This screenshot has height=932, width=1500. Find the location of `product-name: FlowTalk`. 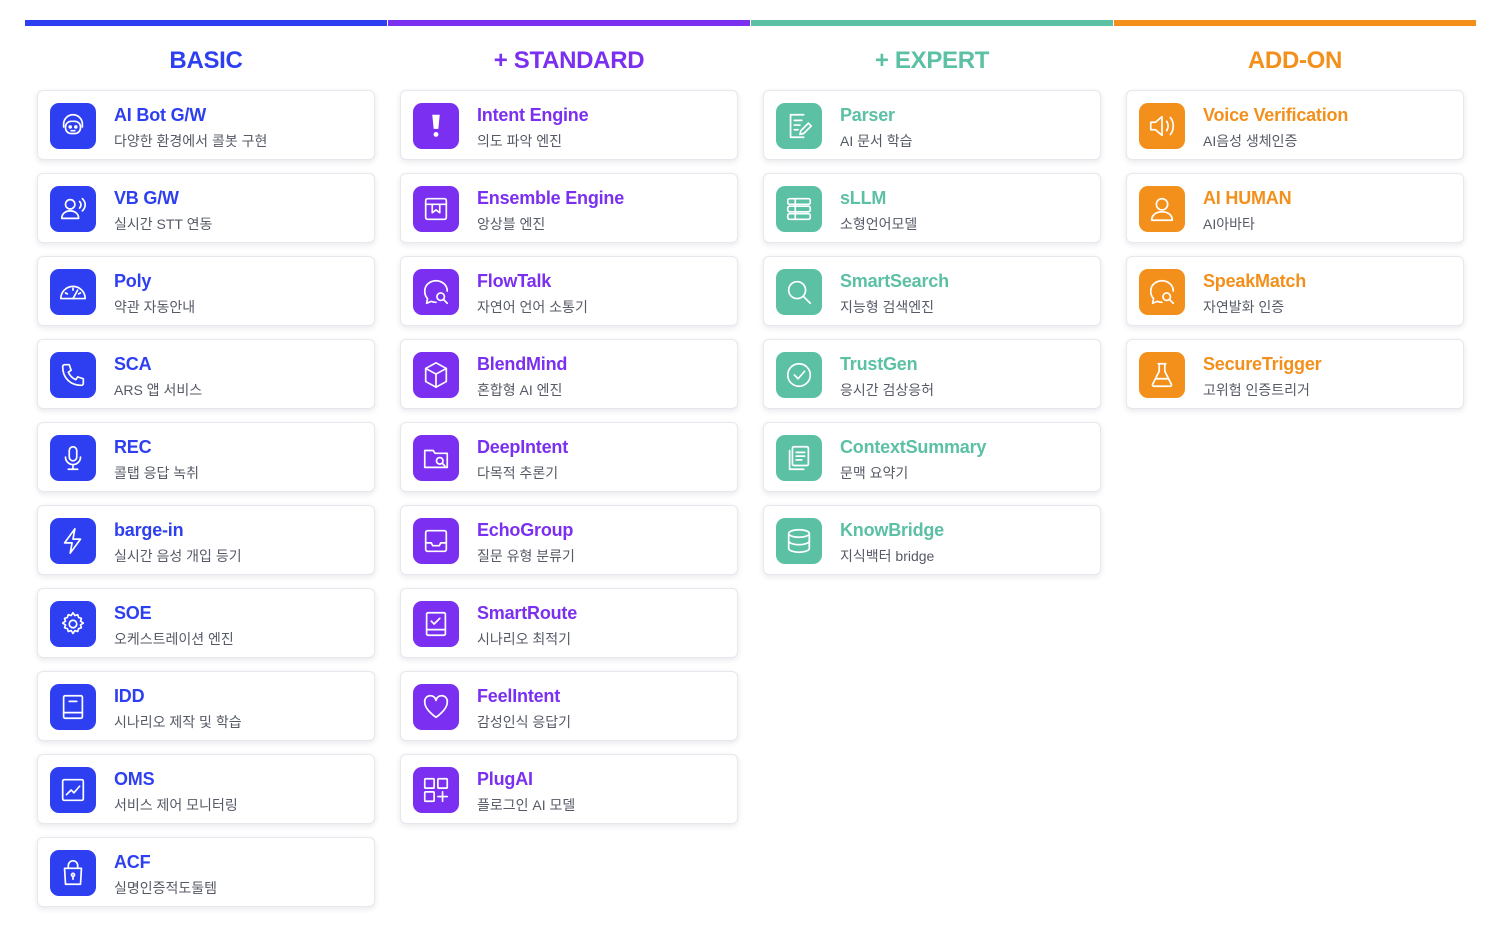

product-name: FlowTalk is located at coordinates (514, 281).